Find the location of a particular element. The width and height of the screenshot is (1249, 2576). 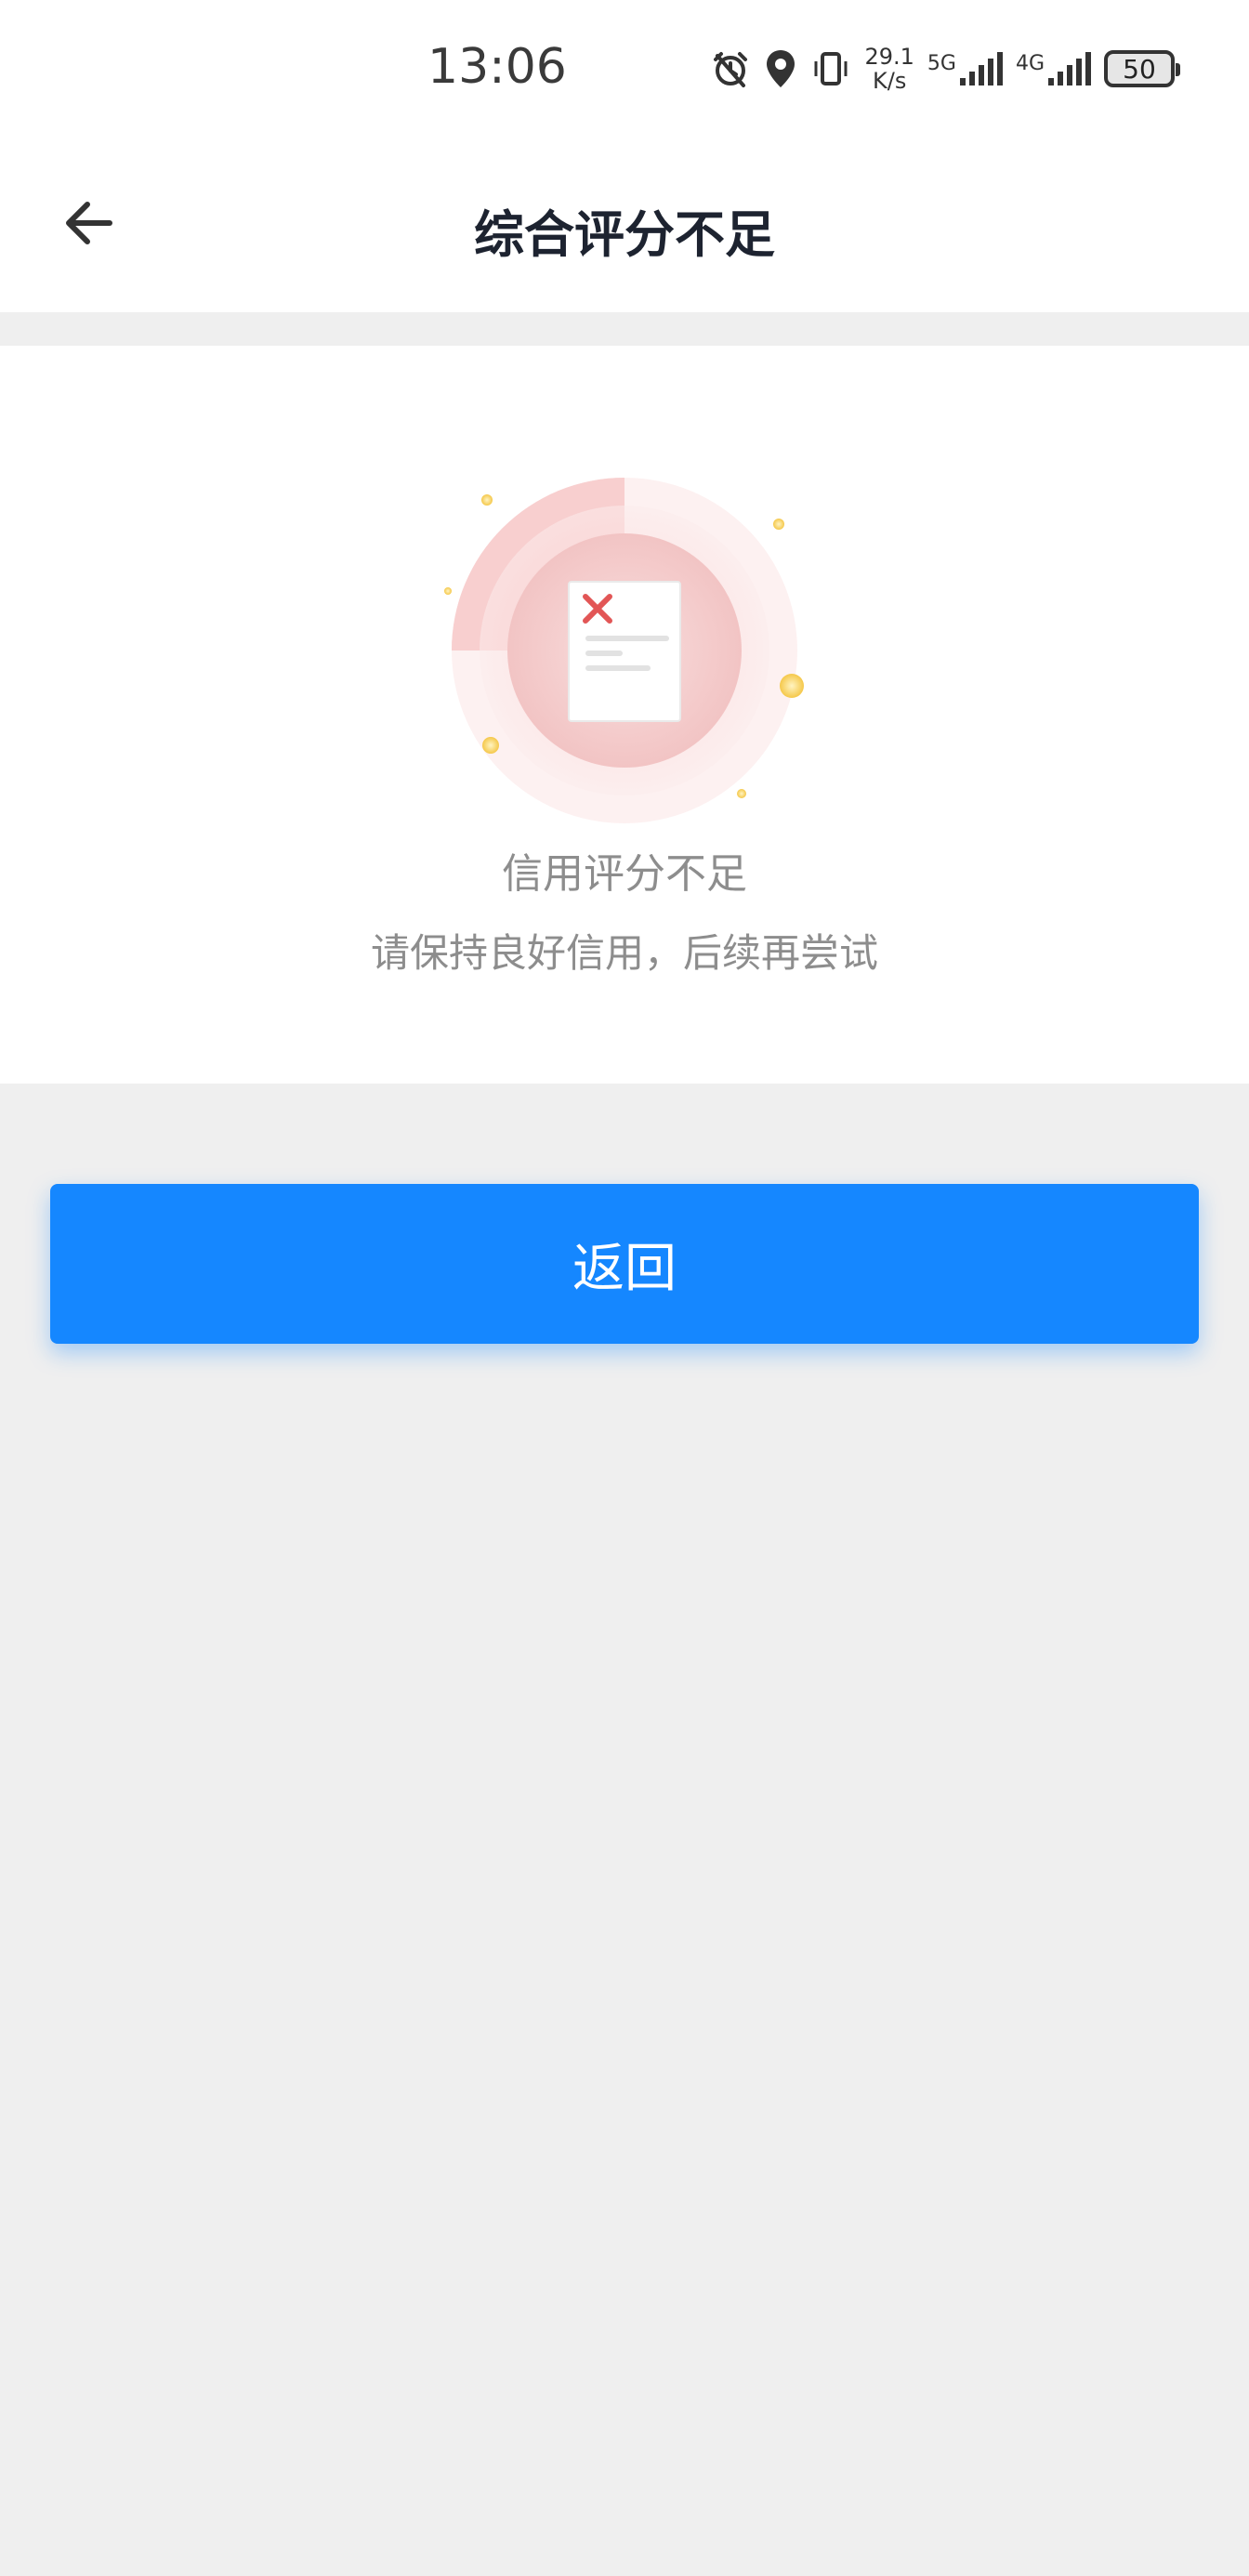

status-icons: 29.1 K/s 5G 4G 50 is located at coordinates (945, 69).